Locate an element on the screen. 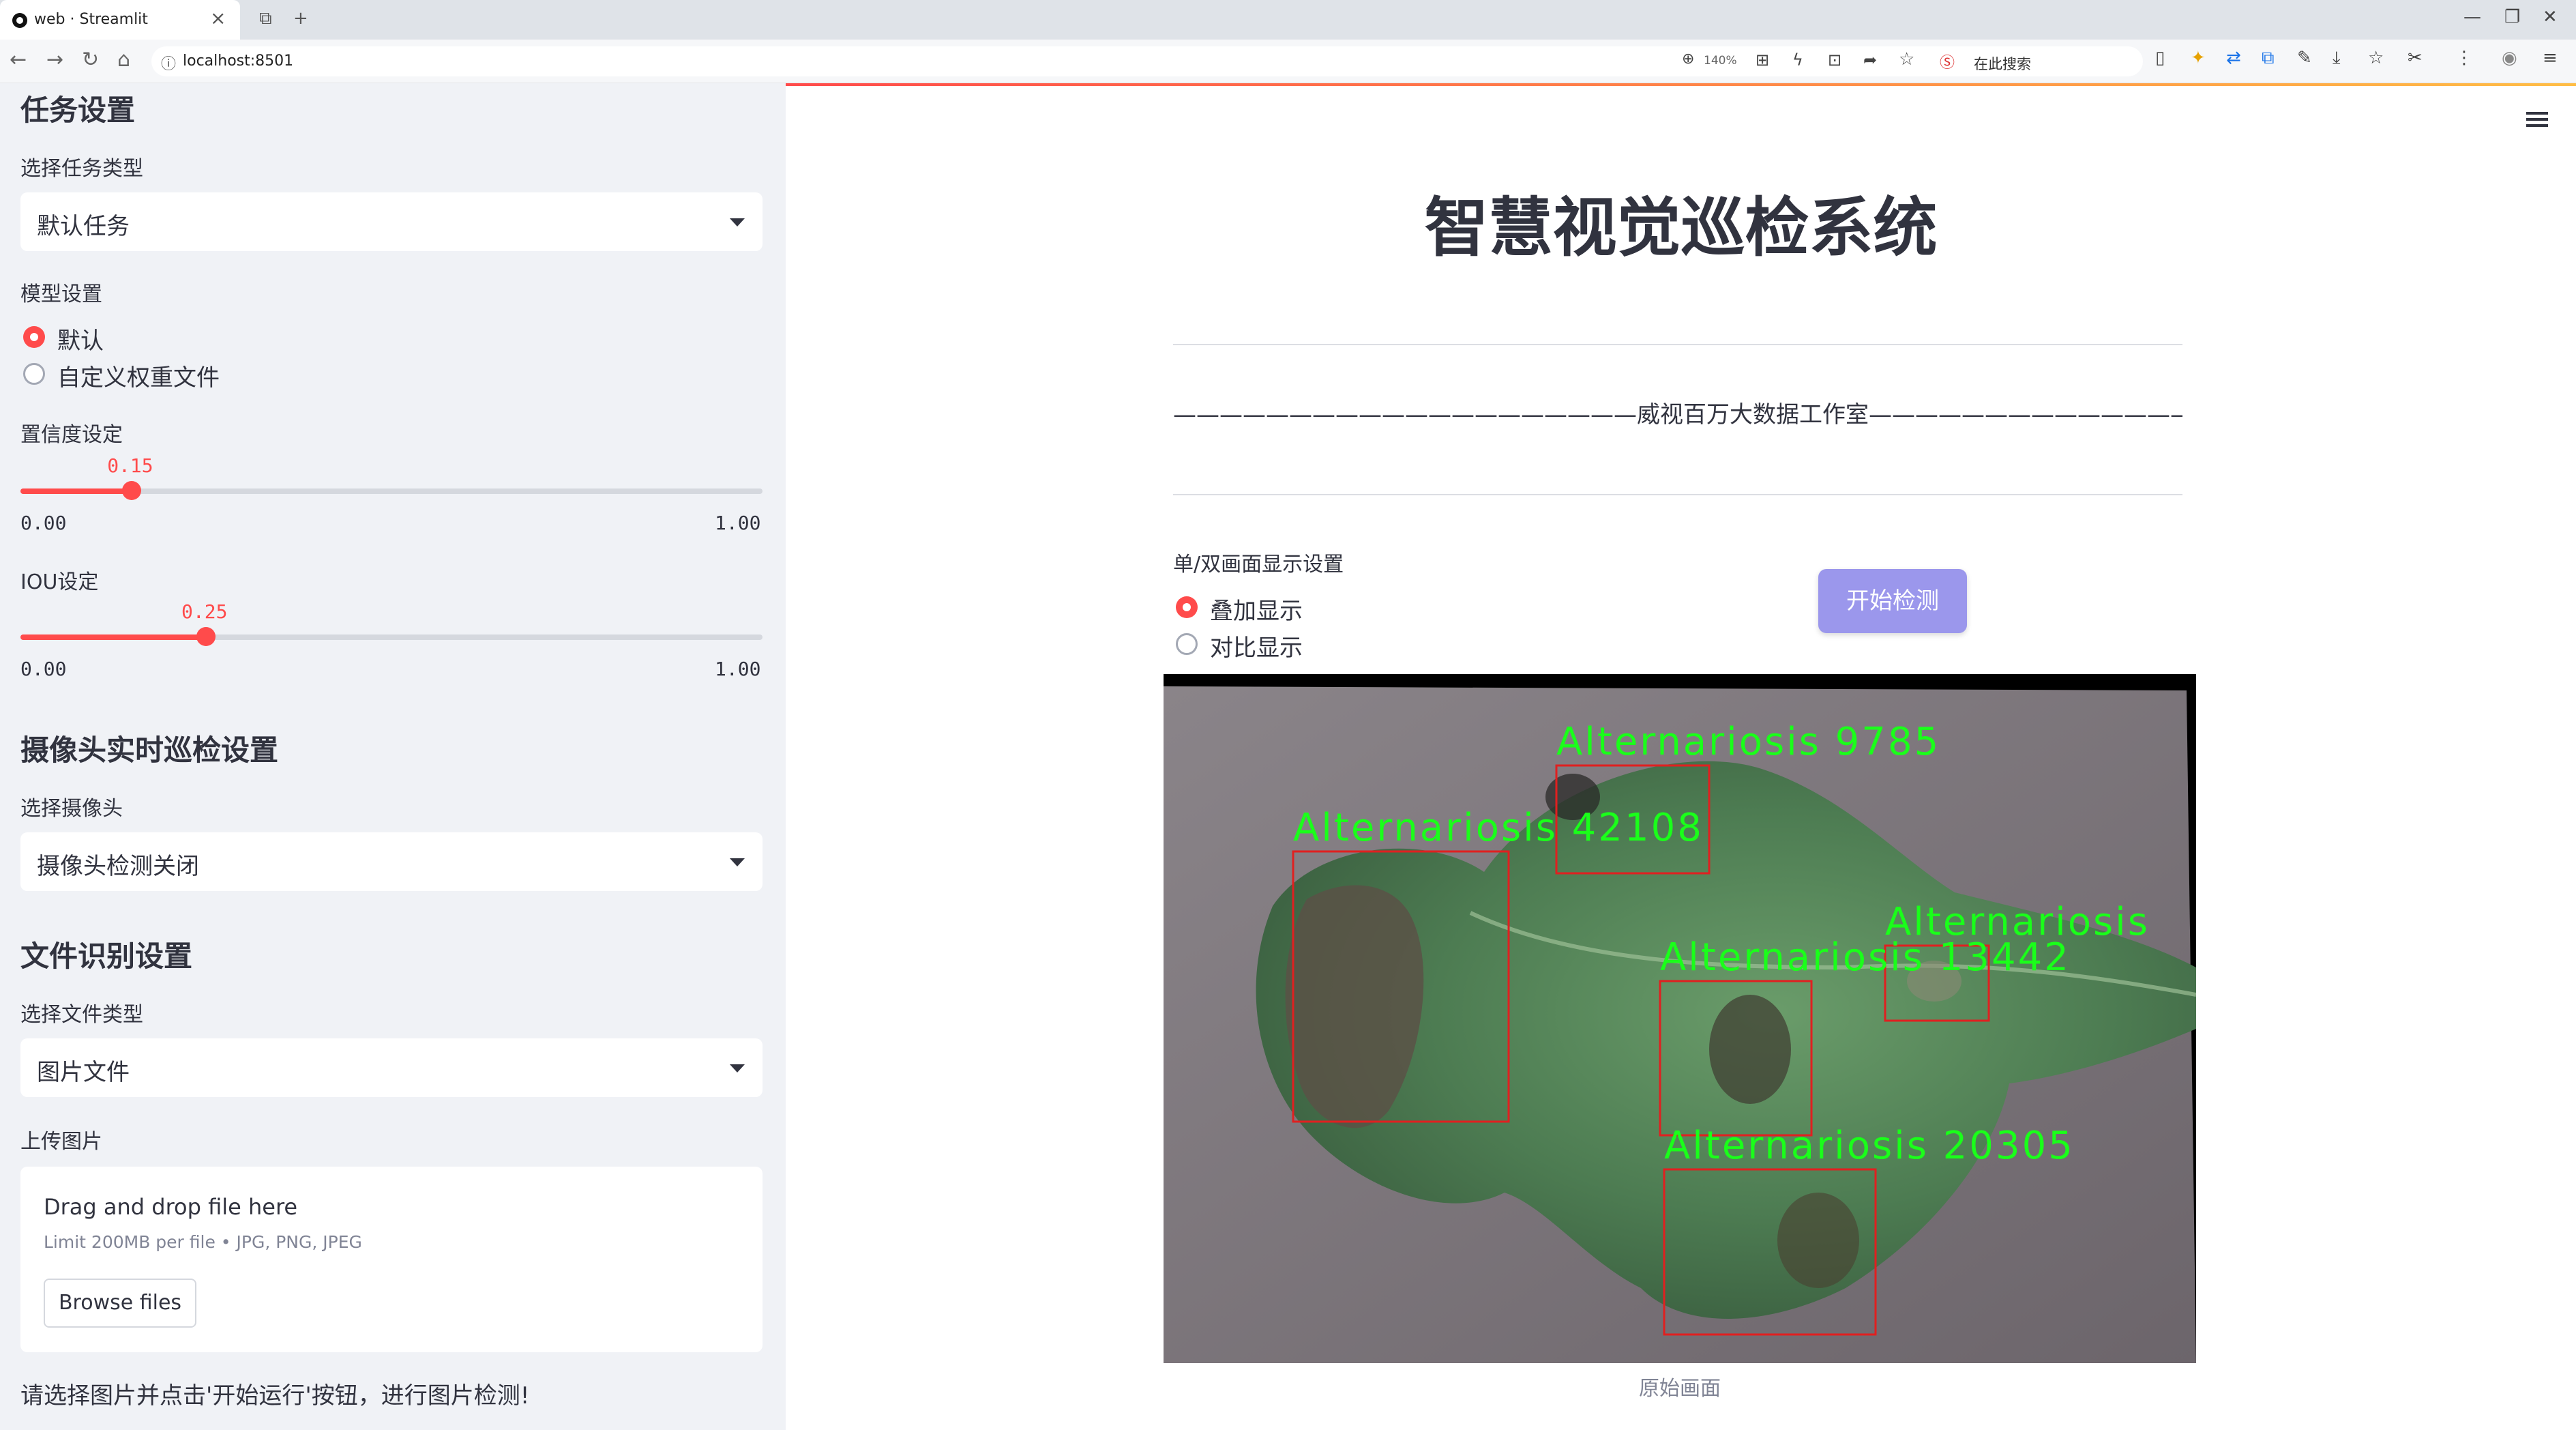 Image resolution: width=2576 pixels, height=1430 pixels. edit-icon: ✎ is located at coordinates (2304, 58).